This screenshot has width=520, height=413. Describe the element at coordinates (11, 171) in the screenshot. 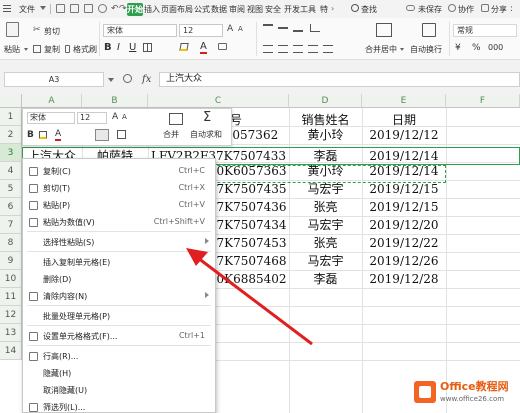

I see `row-header-4: 4` at that location.